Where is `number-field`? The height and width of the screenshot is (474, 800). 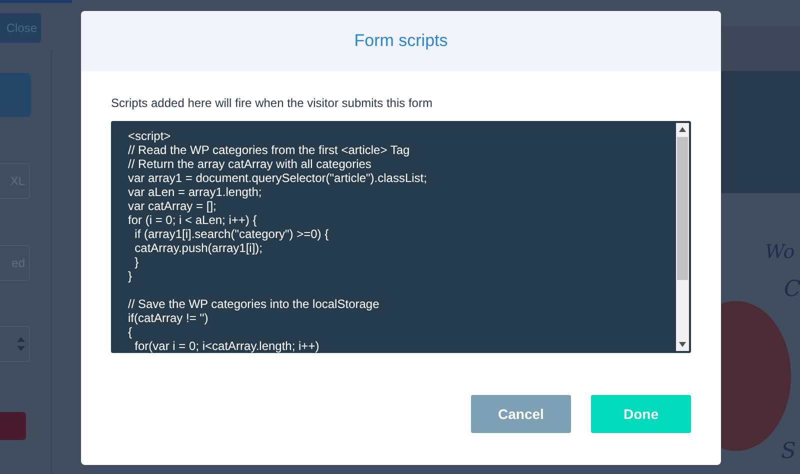
number-field is located at coordinates (15, 344).